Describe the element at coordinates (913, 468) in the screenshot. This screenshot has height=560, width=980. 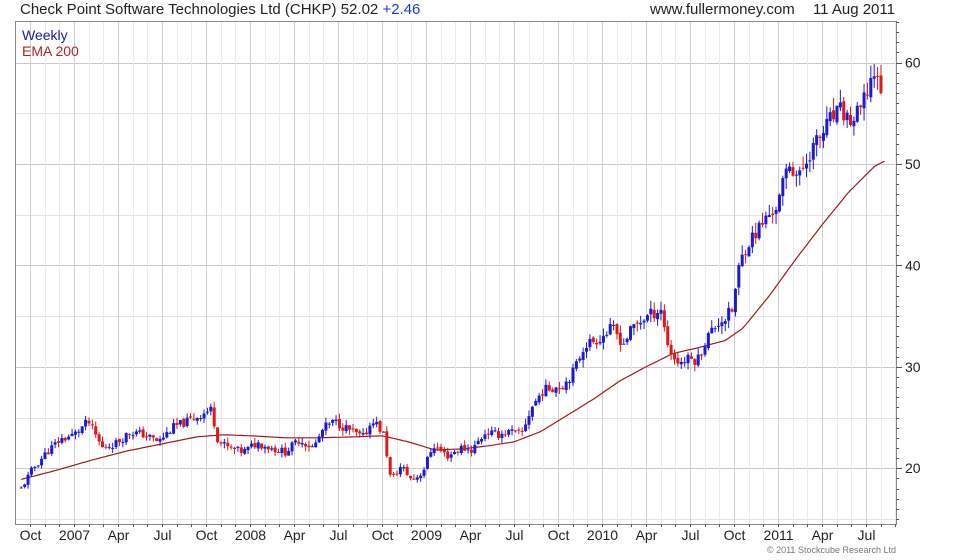
I see `y-tick-label: 20` at that location.